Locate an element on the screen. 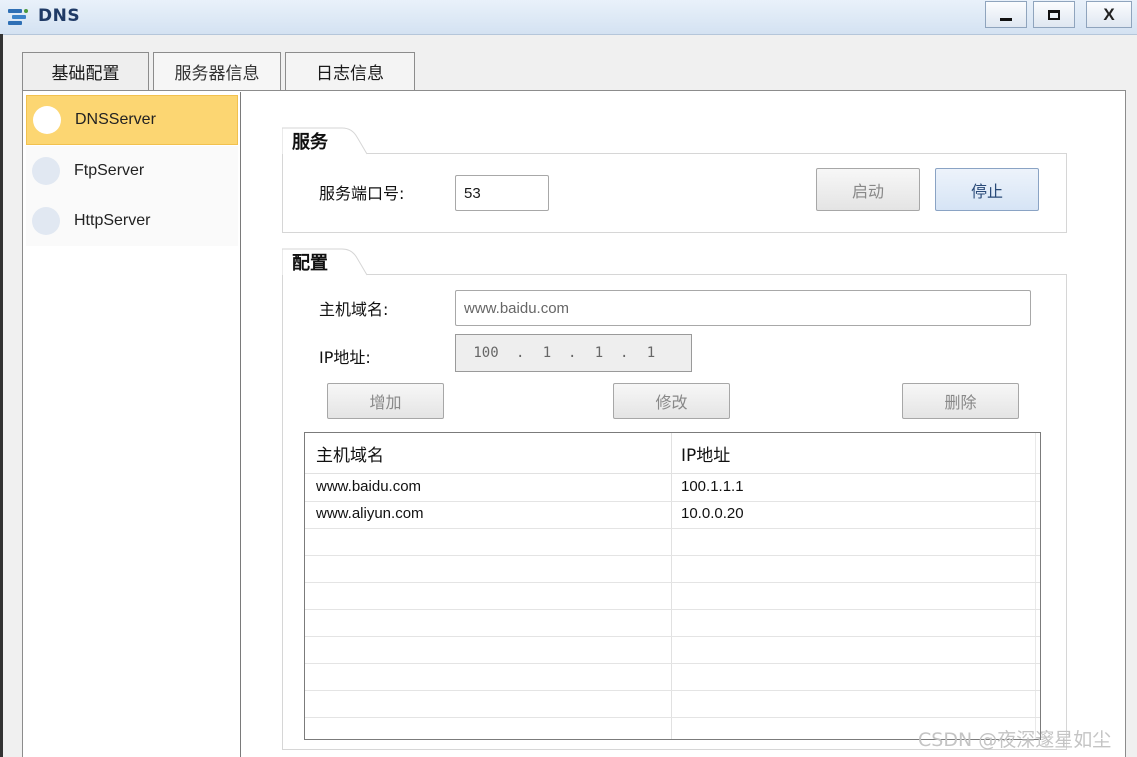 Image resolution: width=1137 pixels, height=757 pixels. tab-server-info: 服务器信息 is located at coordinates (217, 71).